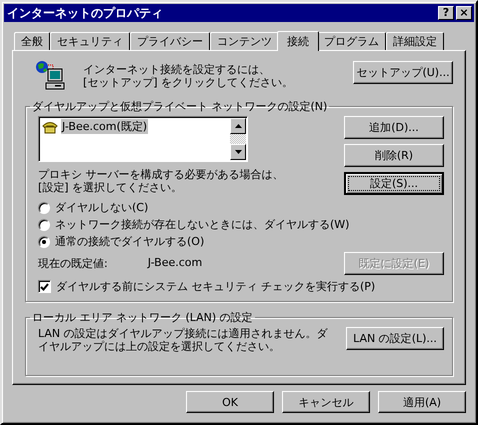 This screenshot has width=478, height=425. What do you see at coordinates (238, 139) in the screenshot?
I see `scrollbar` at bounding box center [238, 139].